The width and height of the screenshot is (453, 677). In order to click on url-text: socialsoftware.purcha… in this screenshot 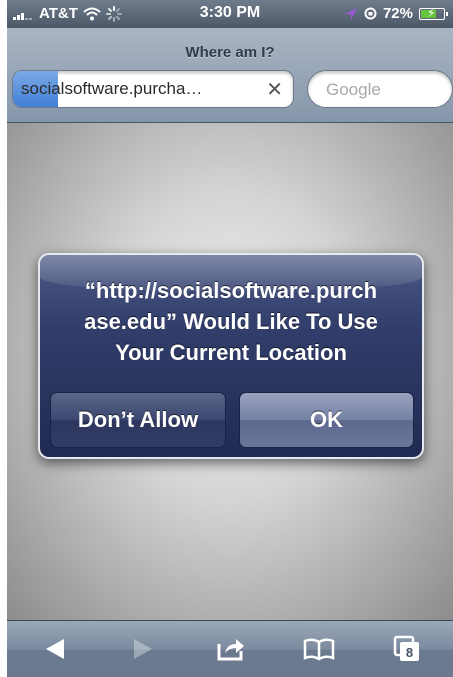, I will do `click(112, 88)`.